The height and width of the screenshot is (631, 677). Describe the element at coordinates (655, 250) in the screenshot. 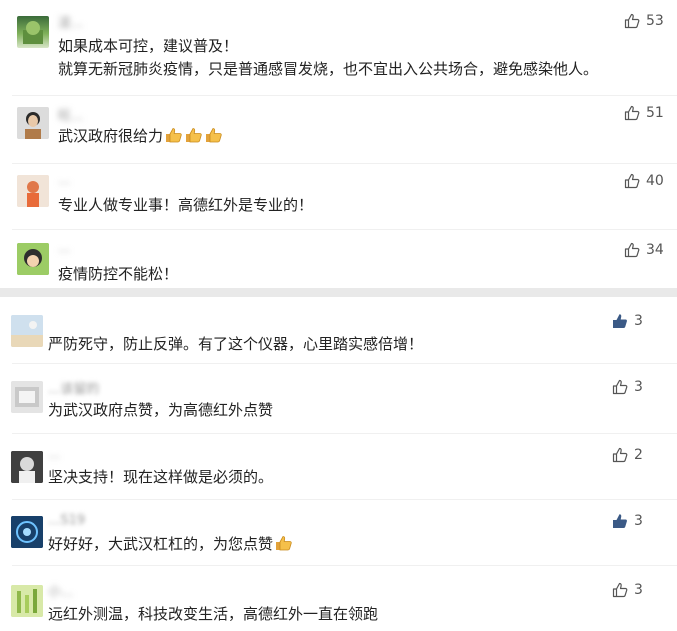

I see `like-count: 34` at that location.